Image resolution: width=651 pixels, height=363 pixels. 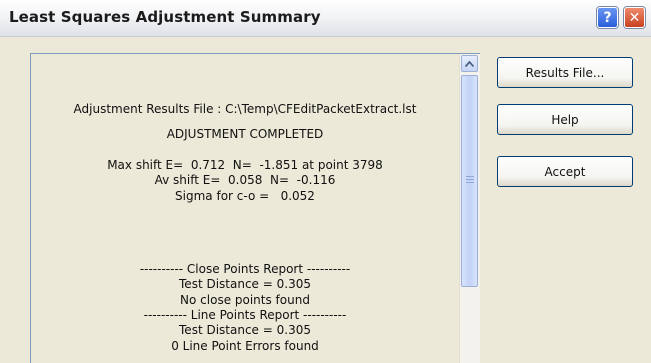 I want to click on close-icon: ✕, so click(x=634, y=17).